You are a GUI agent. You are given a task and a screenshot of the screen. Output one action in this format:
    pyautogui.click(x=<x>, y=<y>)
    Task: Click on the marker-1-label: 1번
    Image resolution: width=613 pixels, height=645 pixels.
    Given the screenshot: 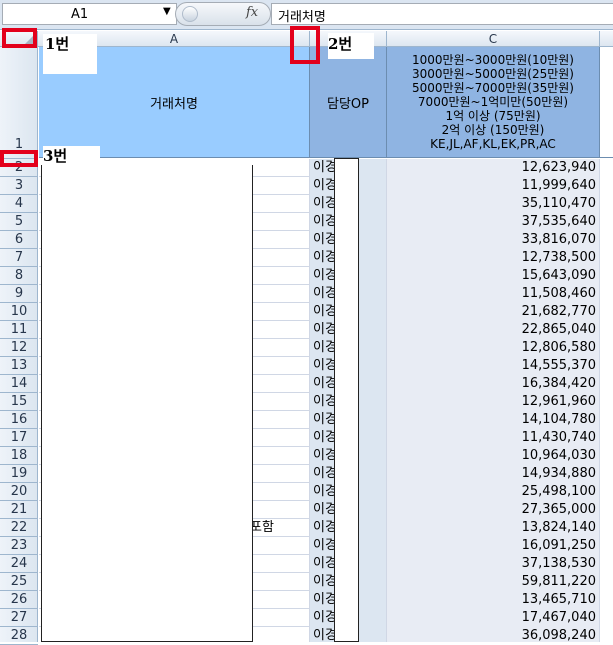 What is the action you would take?
    pyautogui.click(x=57, y=44)
    